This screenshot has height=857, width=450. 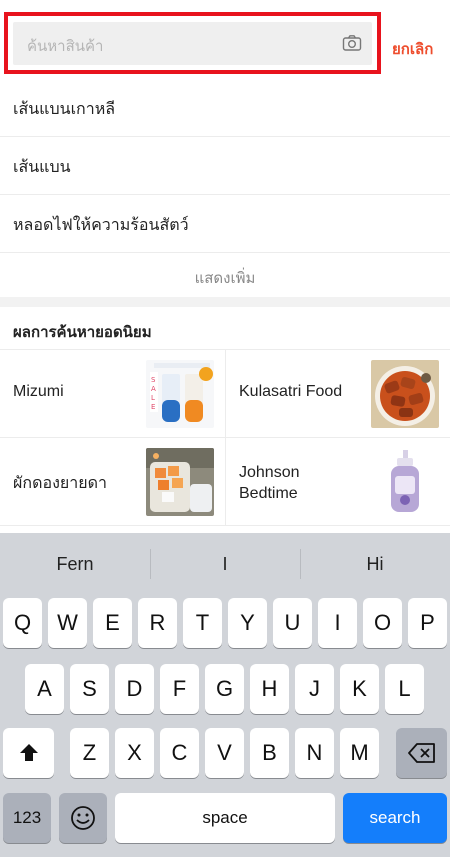 I want to click on shift-icon, so click(x=28, y=752).